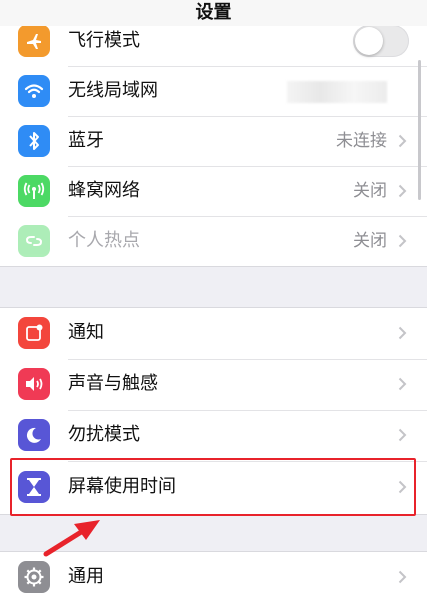 The height and width of the screenshot is (602, 427). I want to click on bluetooth-icon, so click(34, 141).